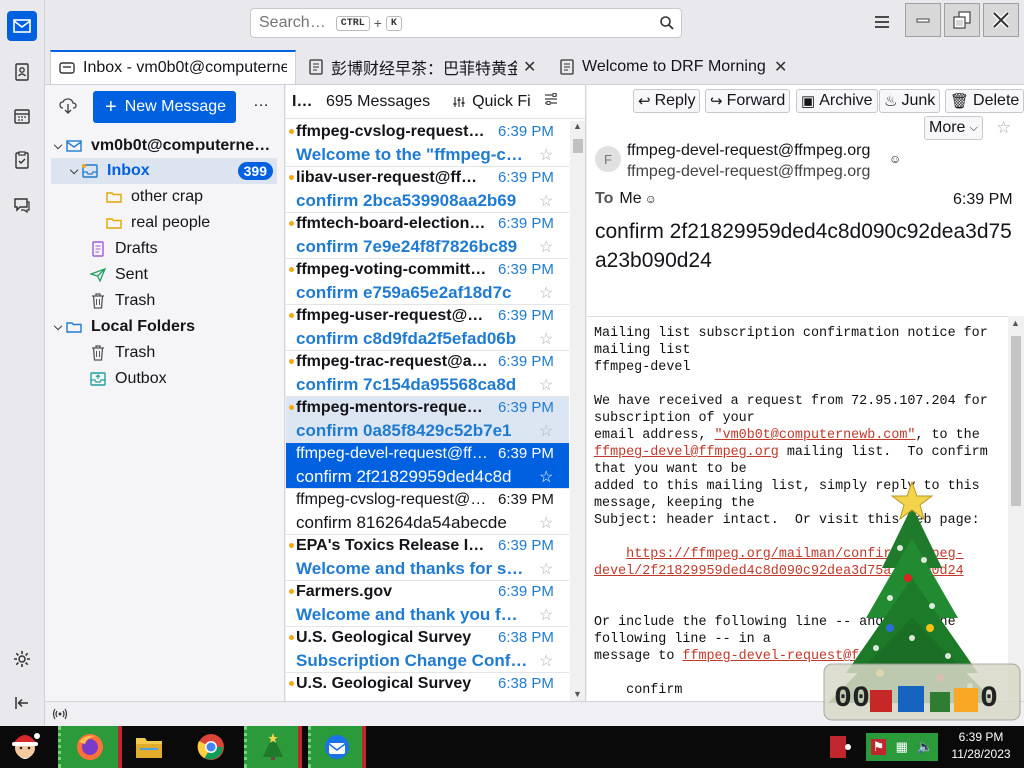 The width and height of the screenshot is (1024, 768). What do you see at coordinates (551, 101) in the screenshot?
I see `display-options-icon` at bounding box center [551, 101].